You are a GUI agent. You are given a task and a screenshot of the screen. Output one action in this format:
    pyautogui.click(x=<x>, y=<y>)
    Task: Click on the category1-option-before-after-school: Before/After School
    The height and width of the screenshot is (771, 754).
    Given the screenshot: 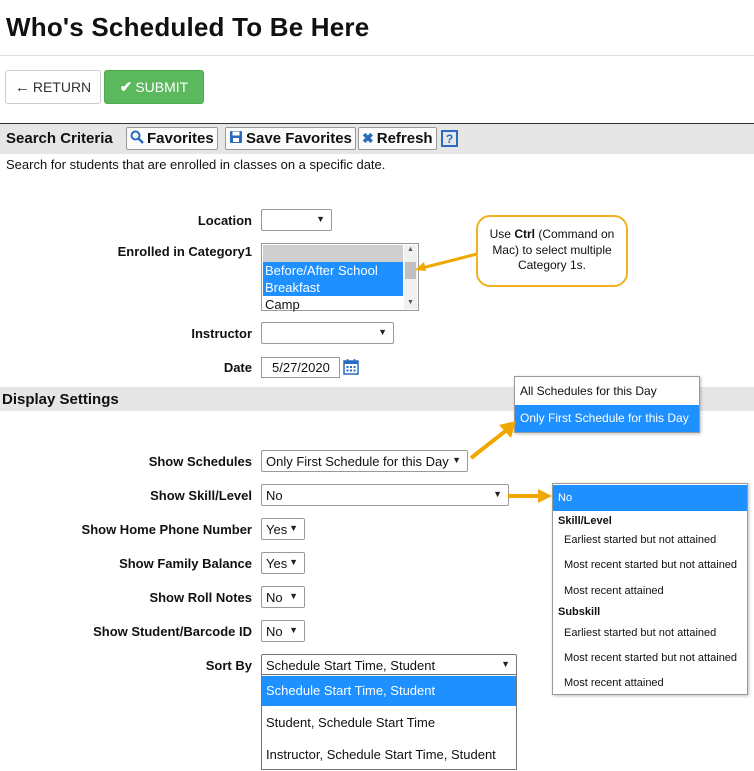 What is the action you would take?
    pyautogui.click(x=333, y=270)
    